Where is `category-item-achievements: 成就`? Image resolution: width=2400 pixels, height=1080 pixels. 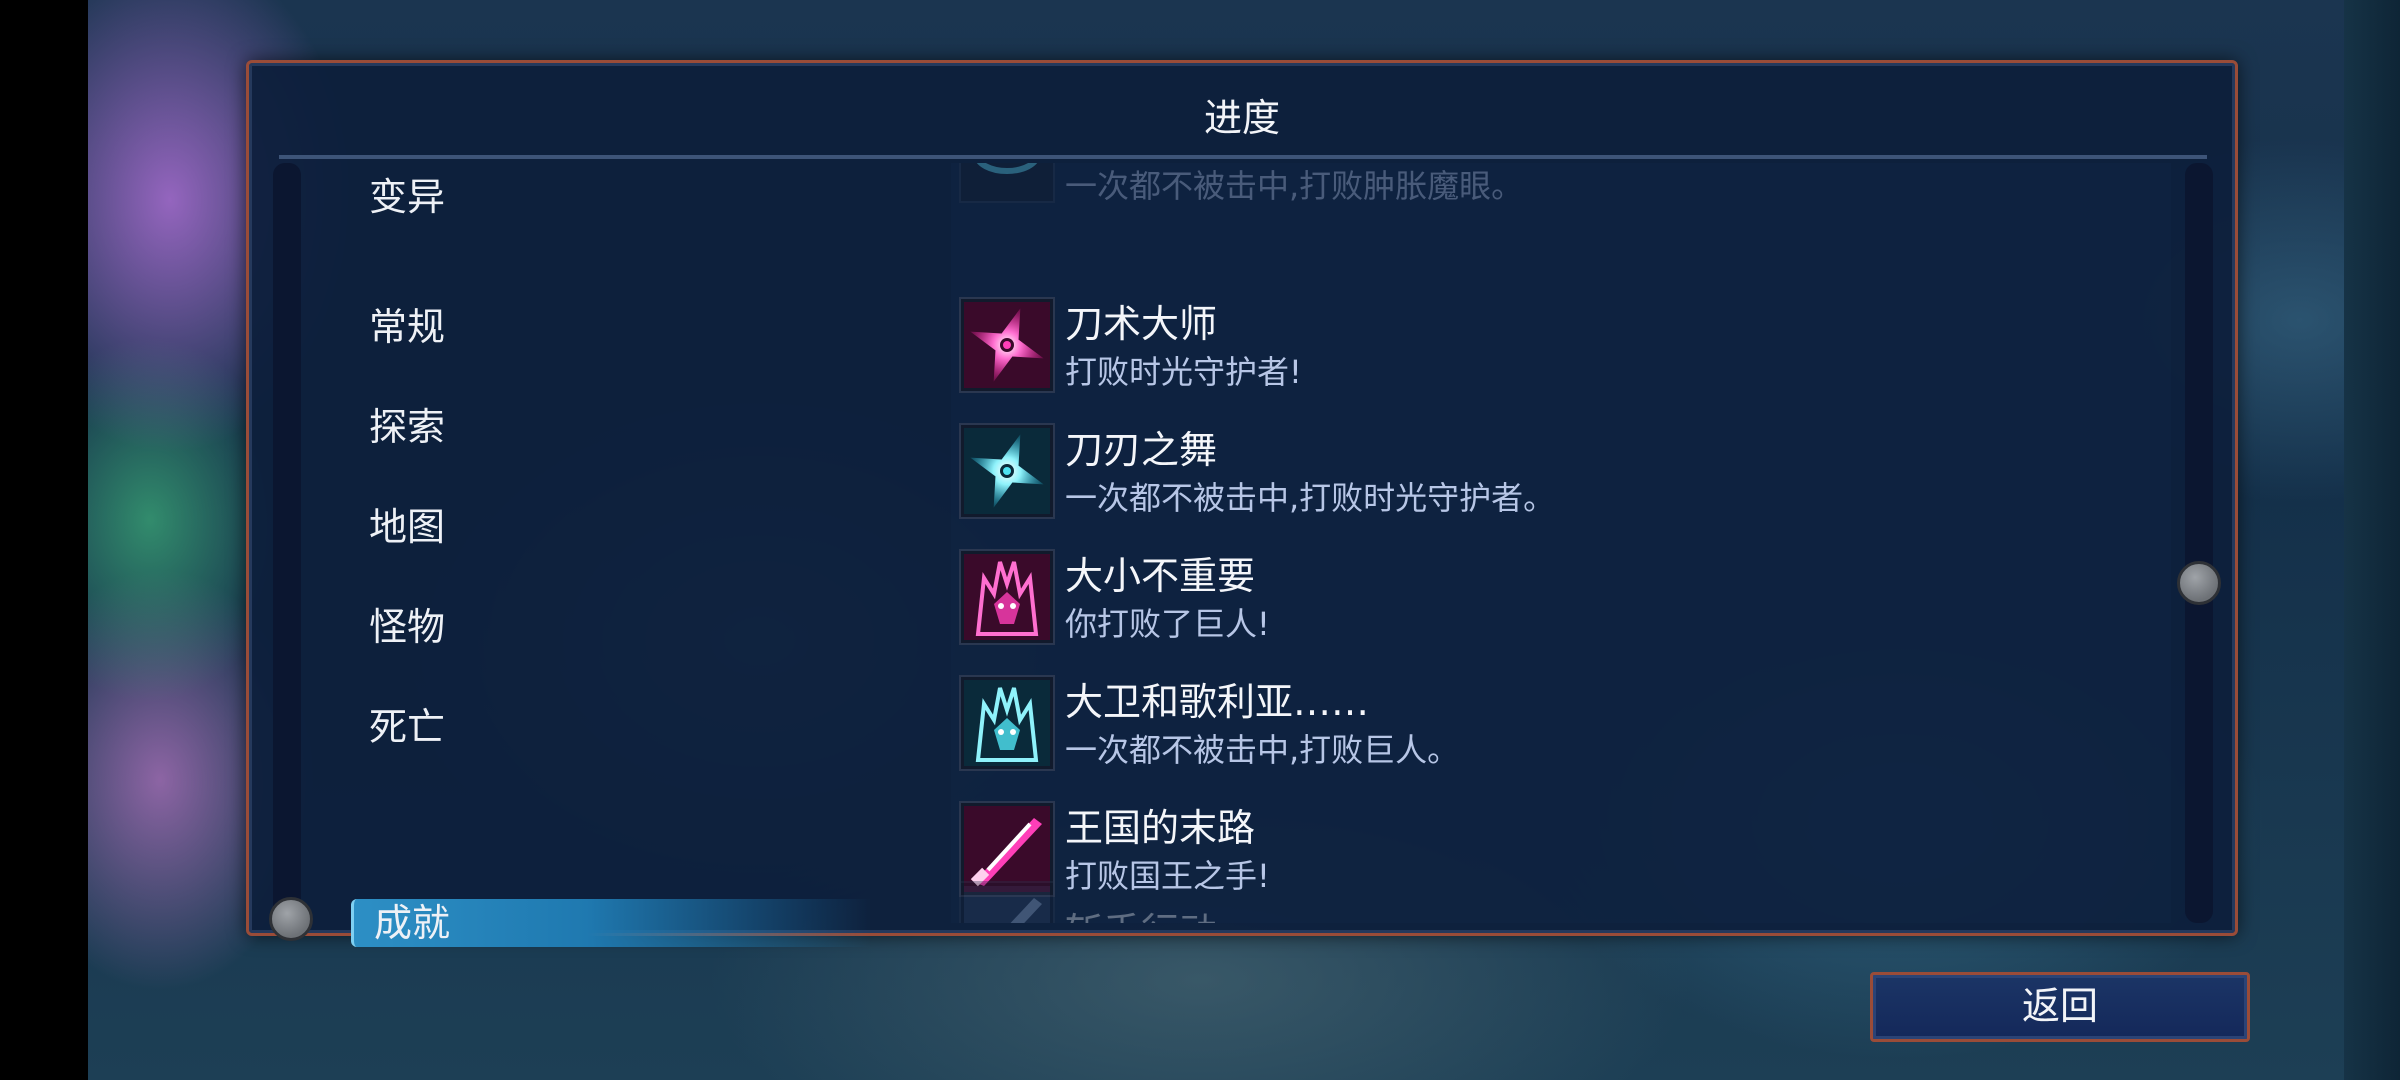
category-item-achievements: 成就 is located at coordinates (611, 923).